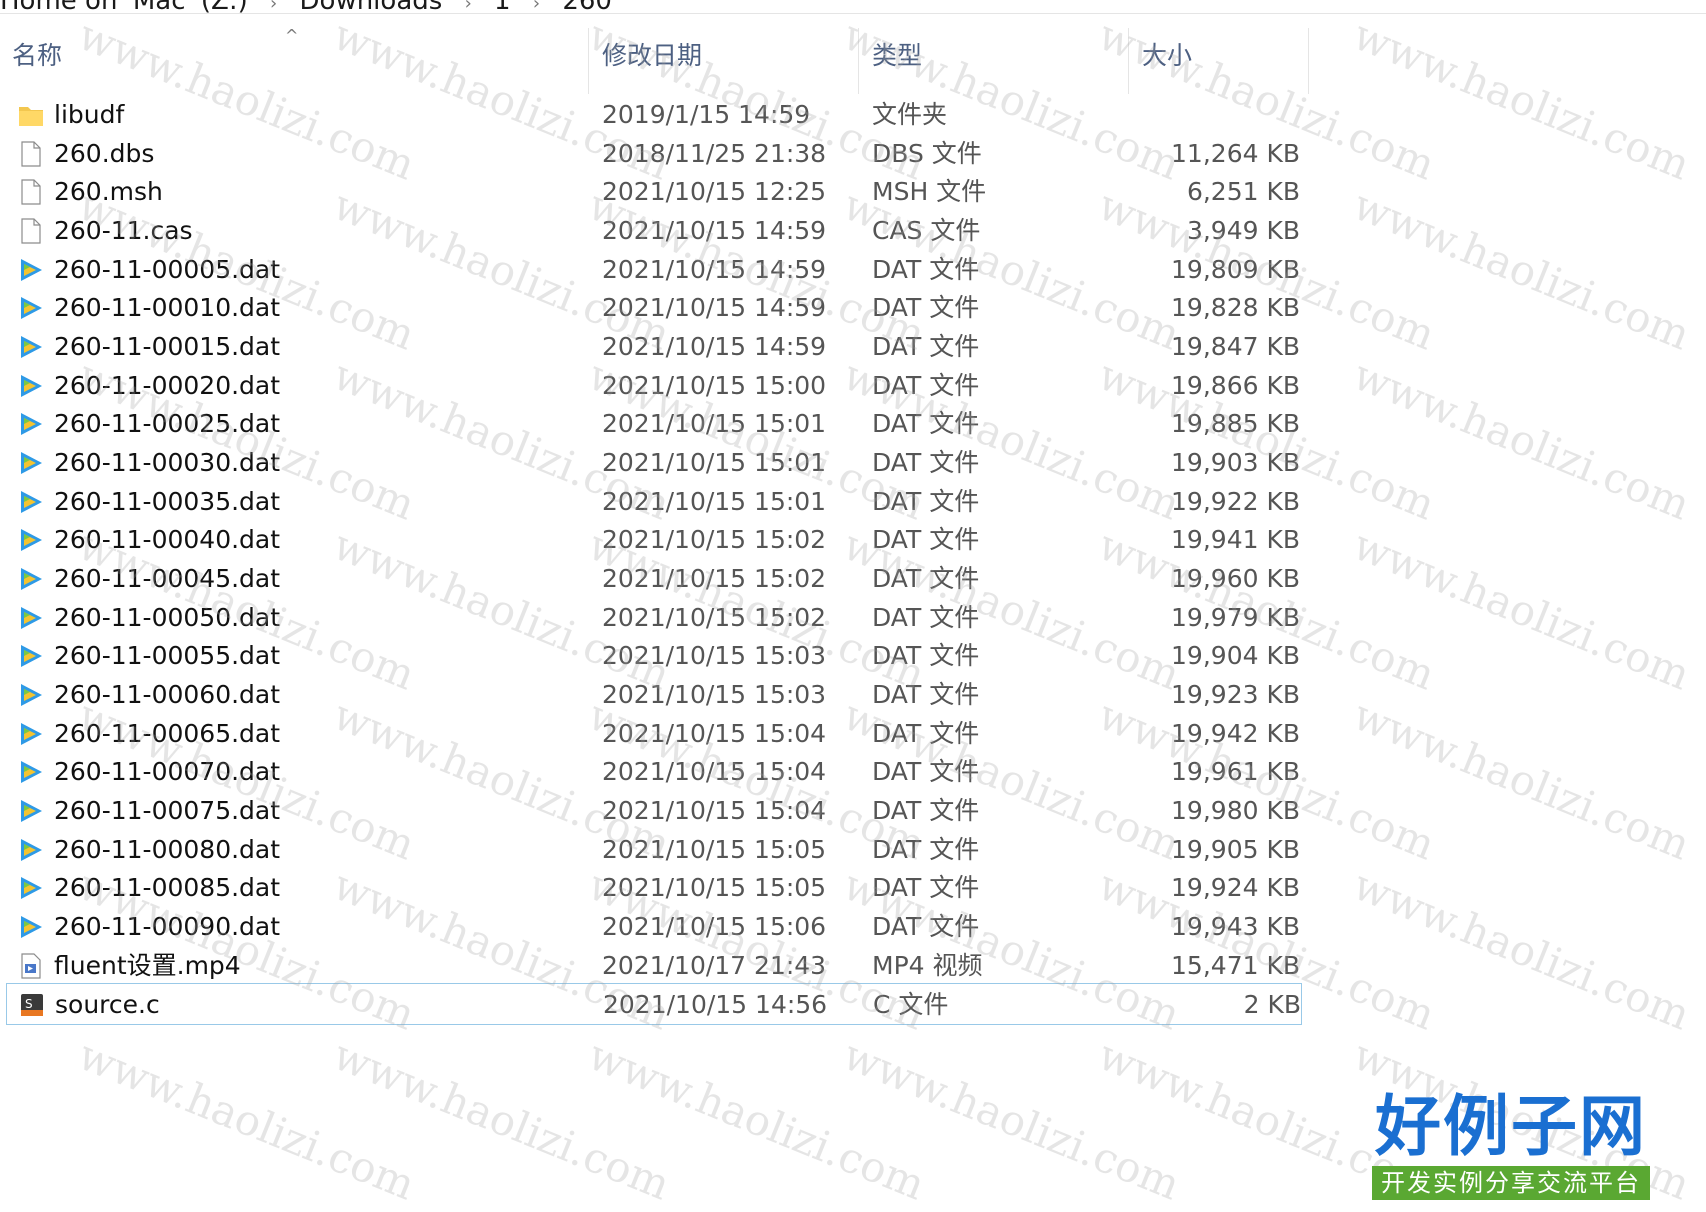 The image size is (1706, 1212). I want to click on file-size: 19,847 KB, so click(1235, 346).